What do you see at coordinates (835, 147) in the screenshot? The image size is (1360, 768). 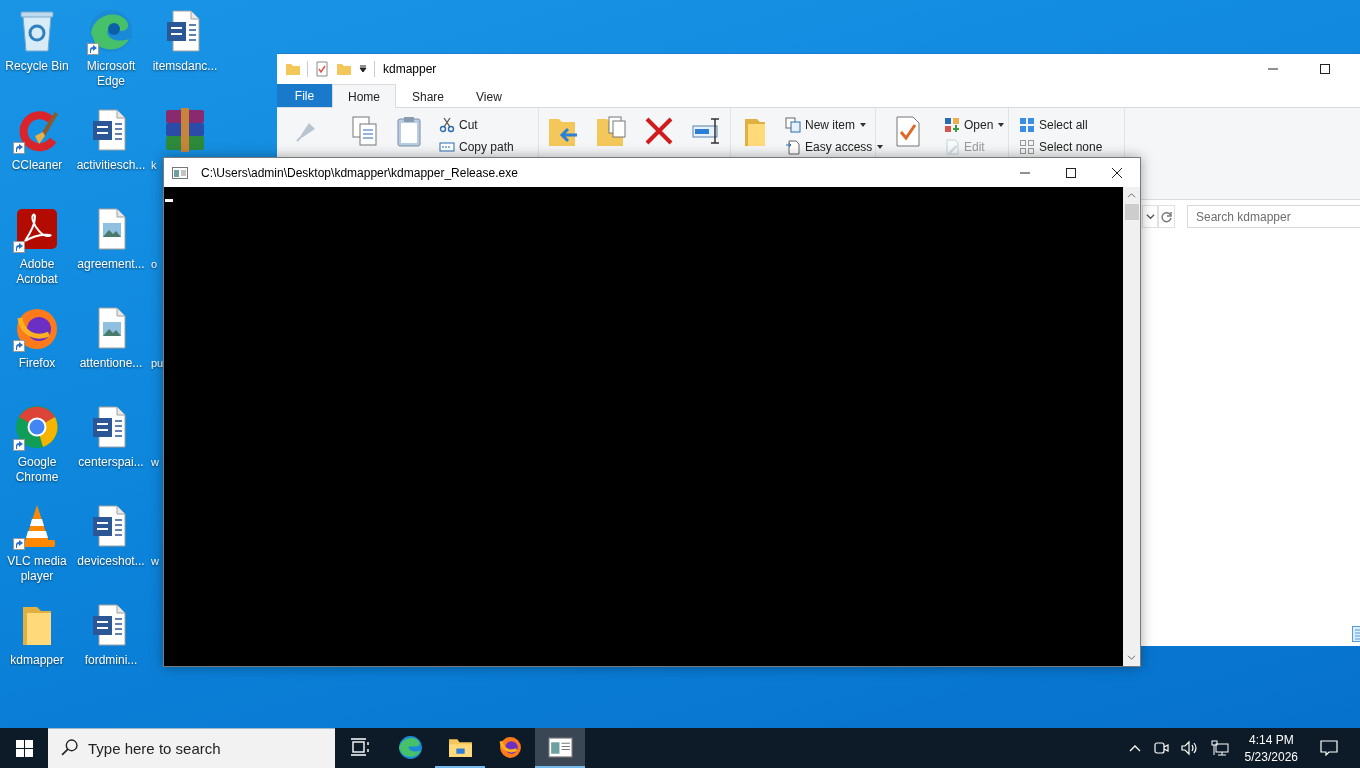 I see `ribbon-button: Easy access` at bounding box center [835, 147].